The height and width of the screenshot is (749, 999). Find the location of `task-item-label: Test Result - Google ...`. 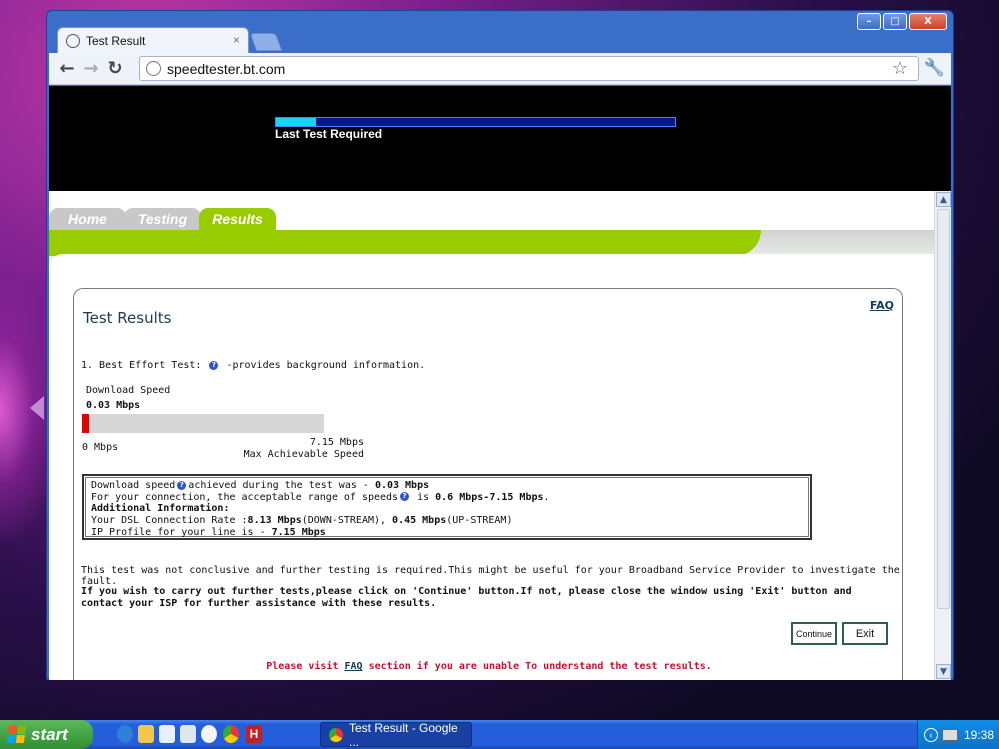

task-item-label: Test Result - Google ... is located at coordinates (403, 734).